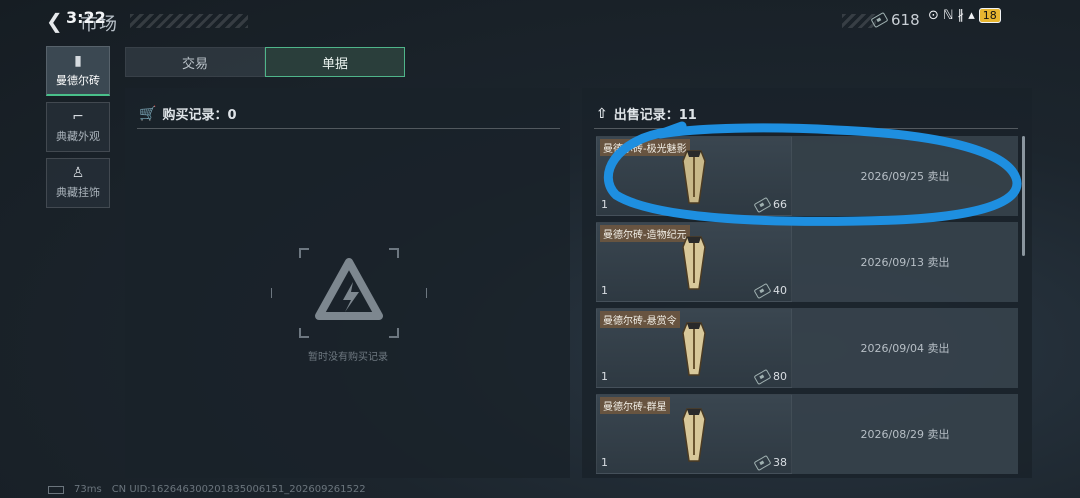  Describe the element at coordinates (780, 204) in the screenshot. I see `price-value: 66` at that location.